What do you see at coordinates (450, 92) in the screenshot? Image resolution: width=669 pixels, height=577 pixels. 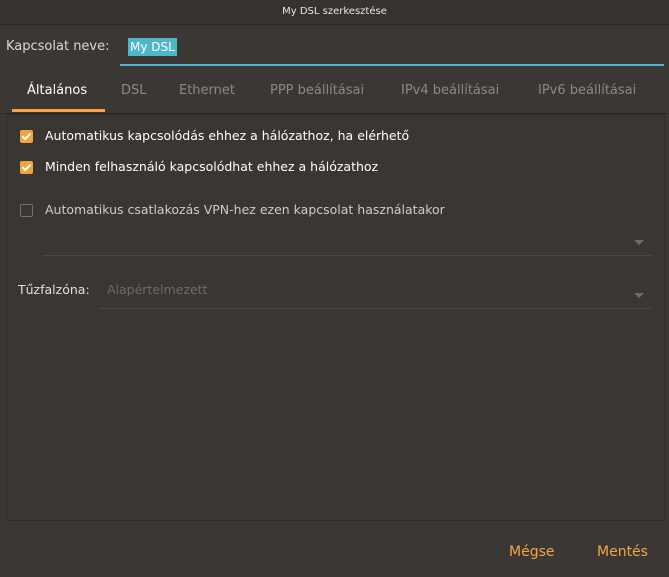 I see `tab-ipv4-settings: IPv4 beállításai` at bounding box center [450, 92].